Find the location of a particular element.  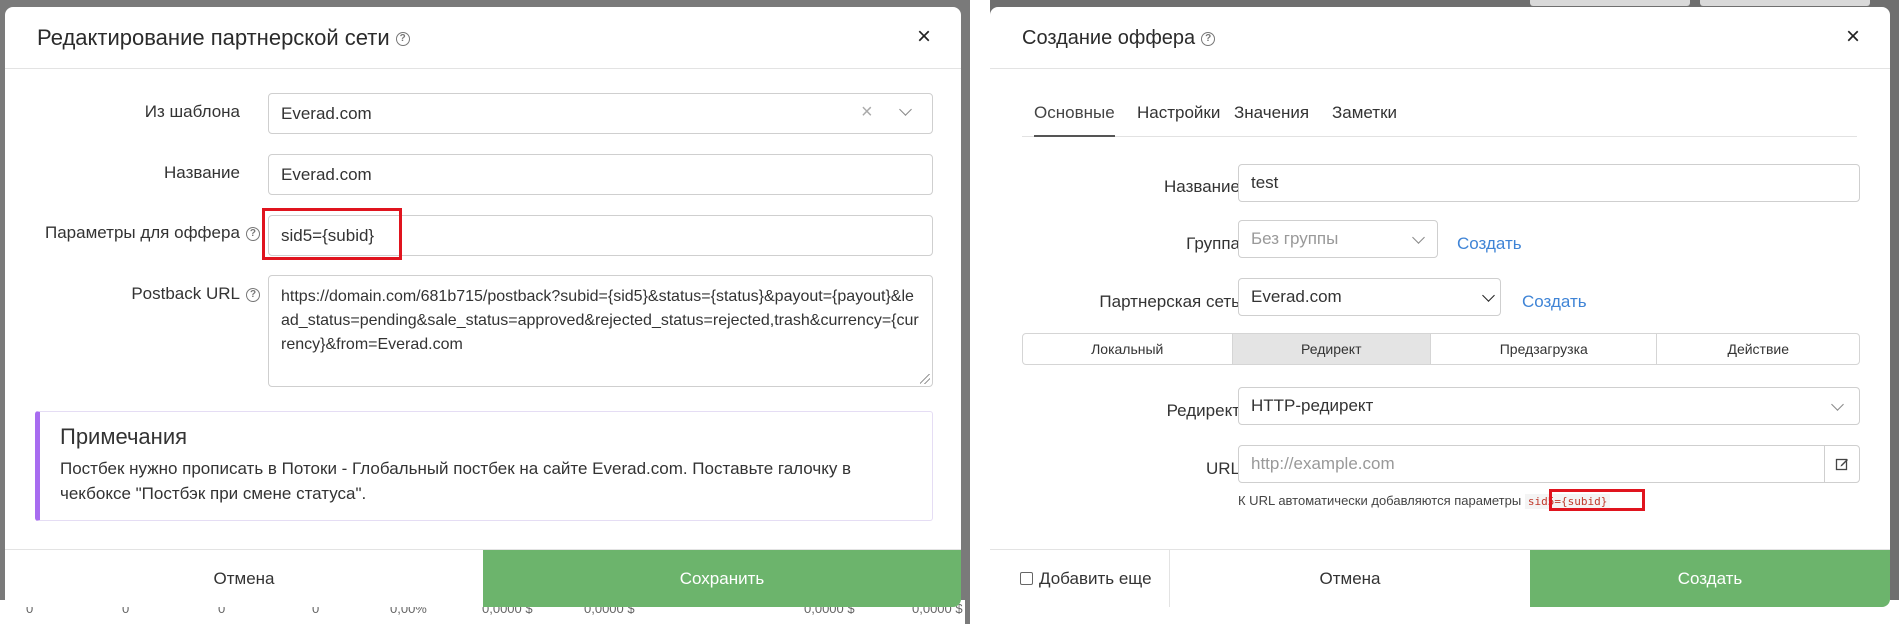

add-more-label: Добавить еще is located at coordinates (1095, 578).